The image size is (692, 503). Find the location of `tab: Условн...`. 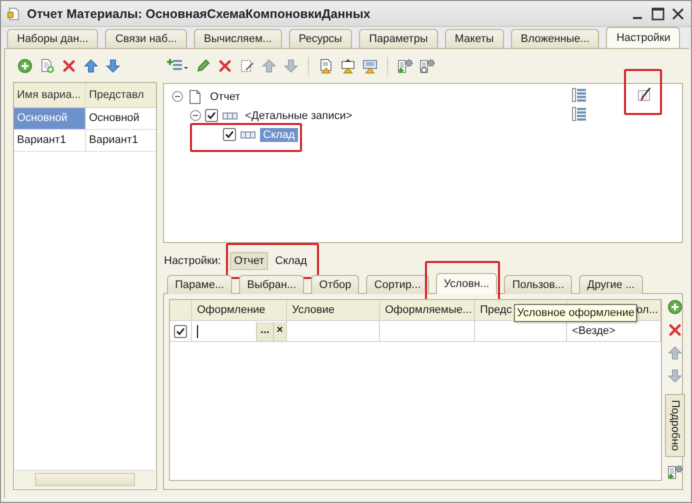

tab: Условн... is located at coordinates (467, 283).